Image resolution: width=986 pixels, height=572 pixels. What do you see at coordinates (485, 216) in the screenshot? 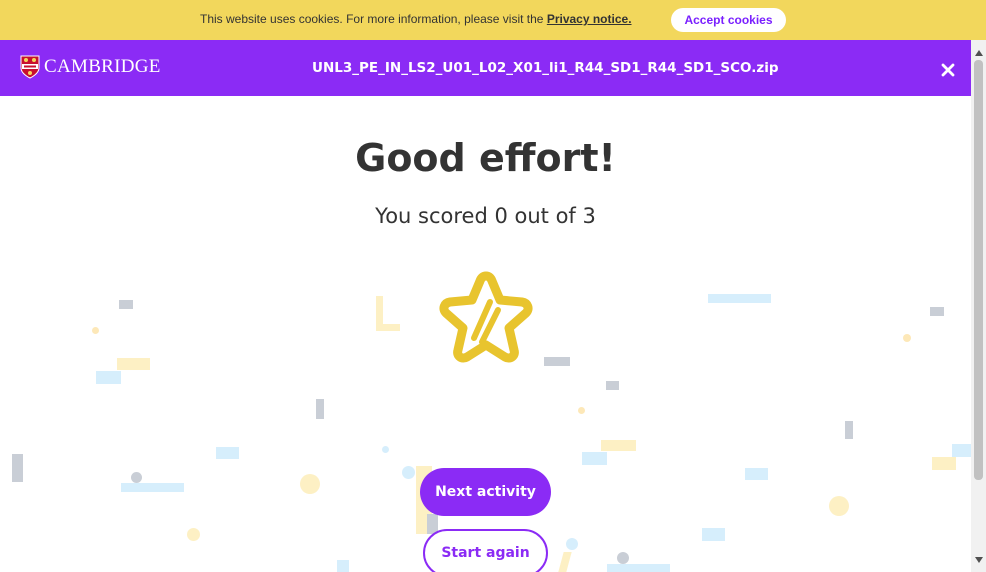
I see `score-text: You scored 0 out of 3` at bounding box center [485, 216].